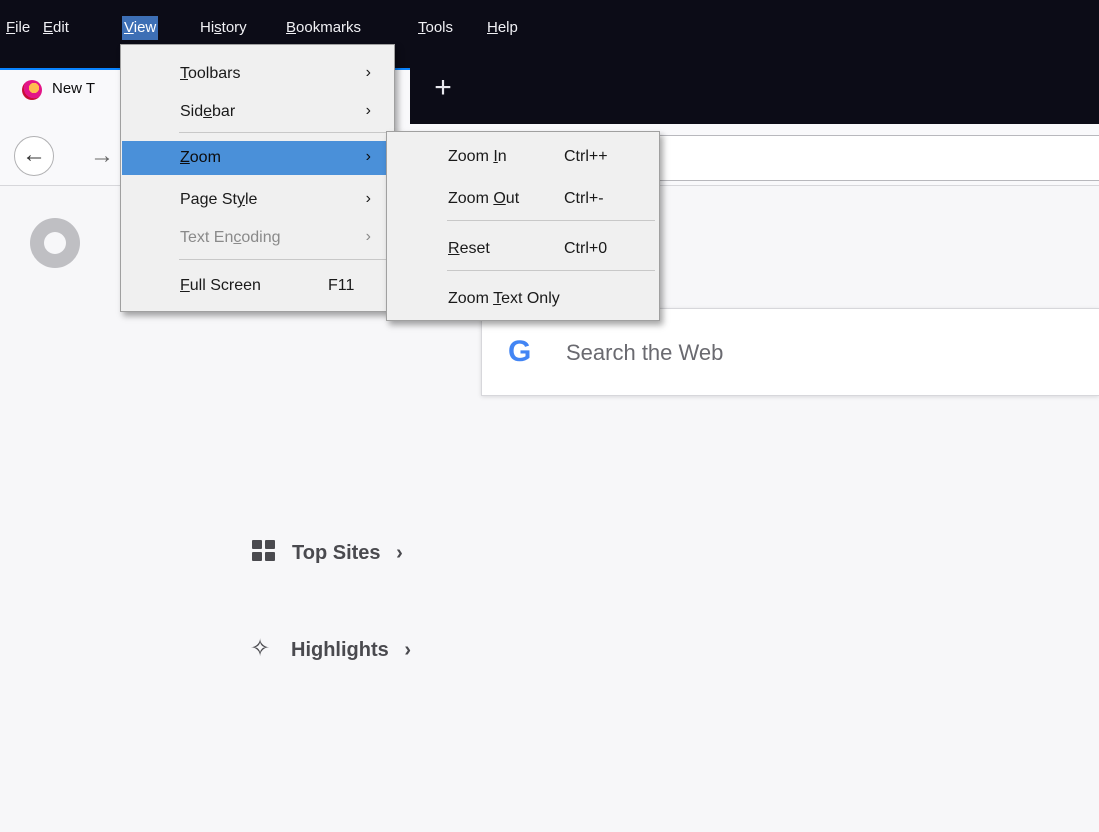 Image resolution: width=1099 pixels, height=832 pixels. Describe the element at coordinates (18, 28) in the screenshot. I see `menu-file: File` at that location.